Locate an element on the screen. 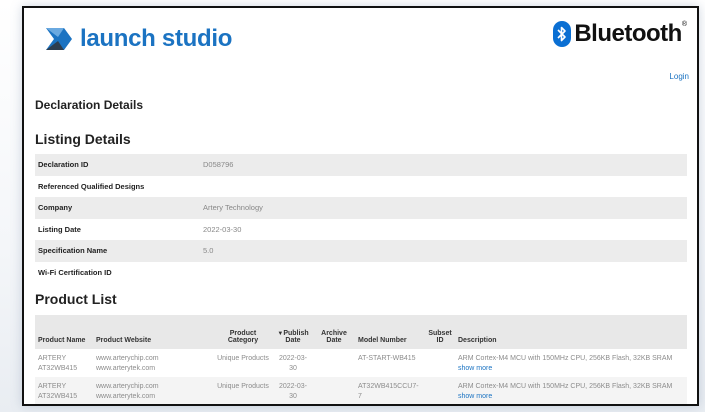 Image resolution: width=705 pixels, height=412 pixels. column-header-publish-date: ▼Publish Date is located at coordinates (293, 332).